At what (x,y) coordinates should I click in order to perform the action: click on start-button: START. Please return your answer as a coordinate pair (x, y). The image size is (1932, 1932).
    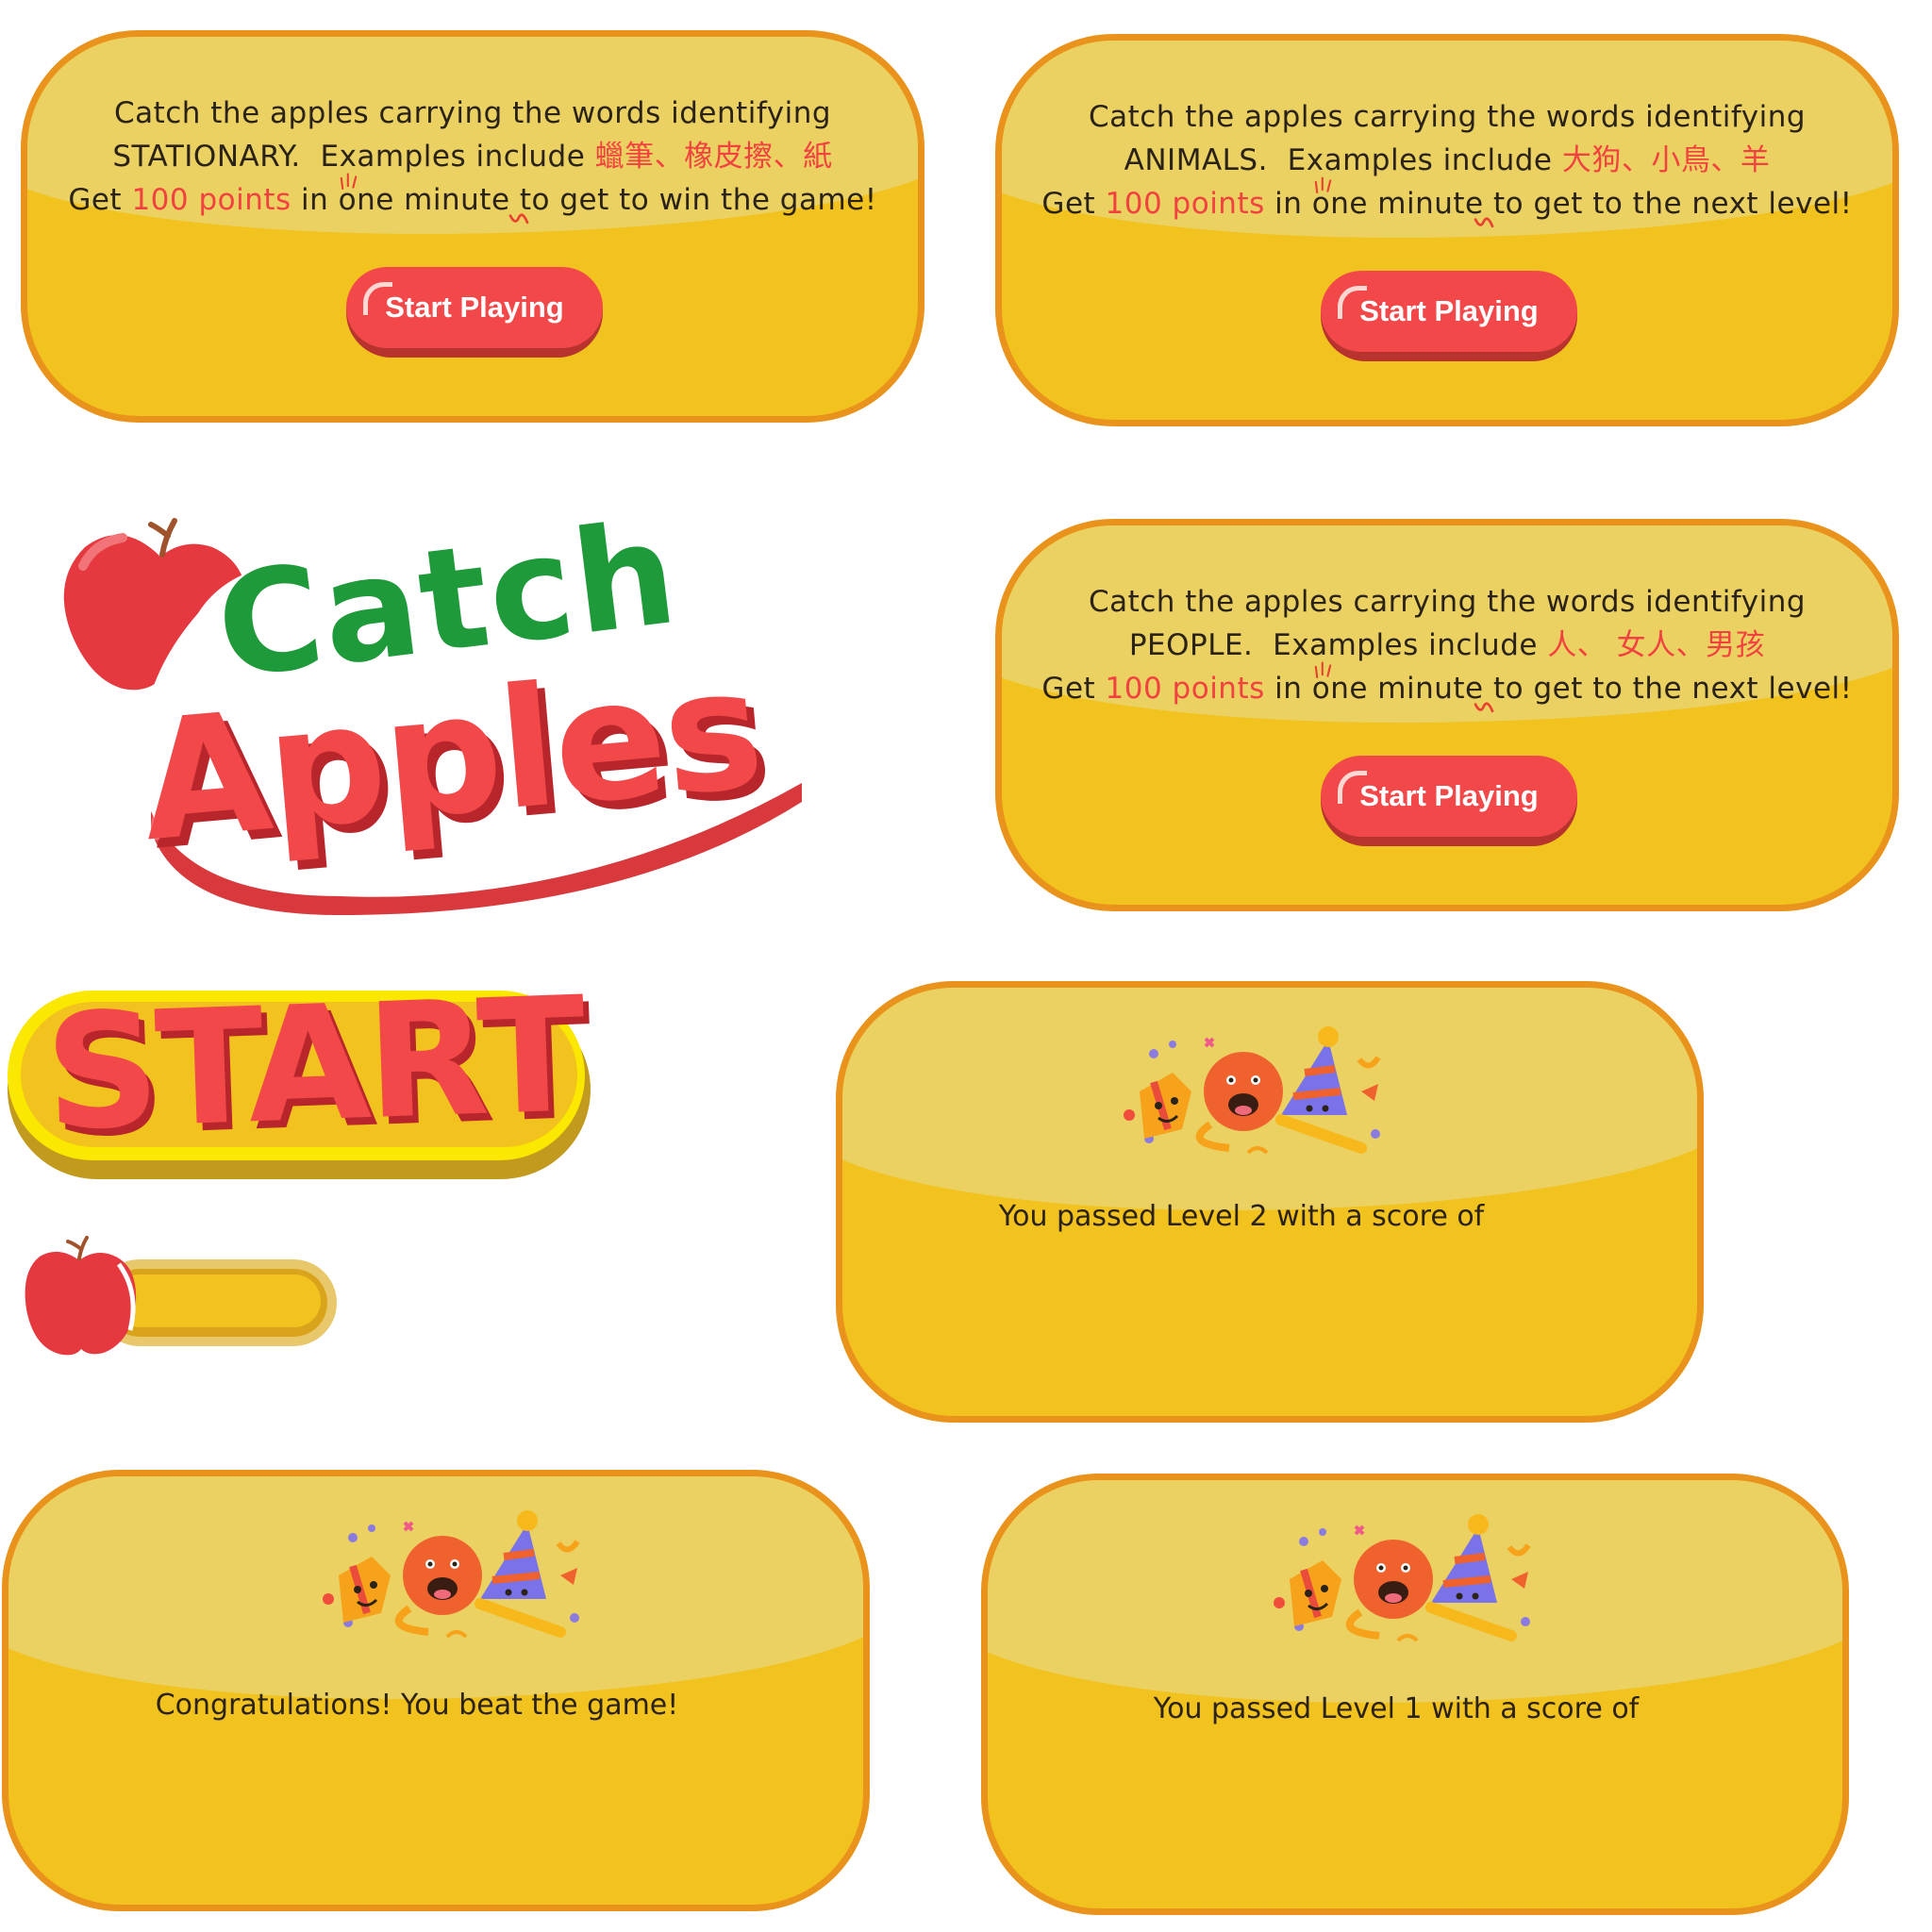
    Looking at the image, I should click on (299, 1070).